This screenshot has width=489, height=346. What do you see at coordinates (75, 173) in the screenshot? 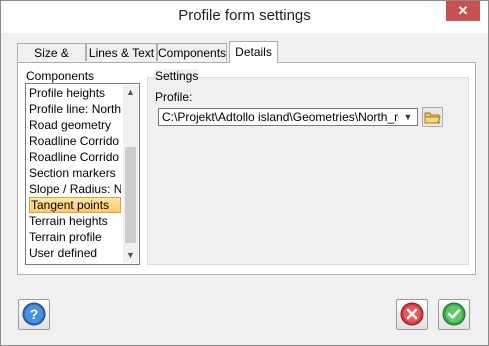
I see `list-item-section-markers: Section markers` at bounding box center [75, 173].